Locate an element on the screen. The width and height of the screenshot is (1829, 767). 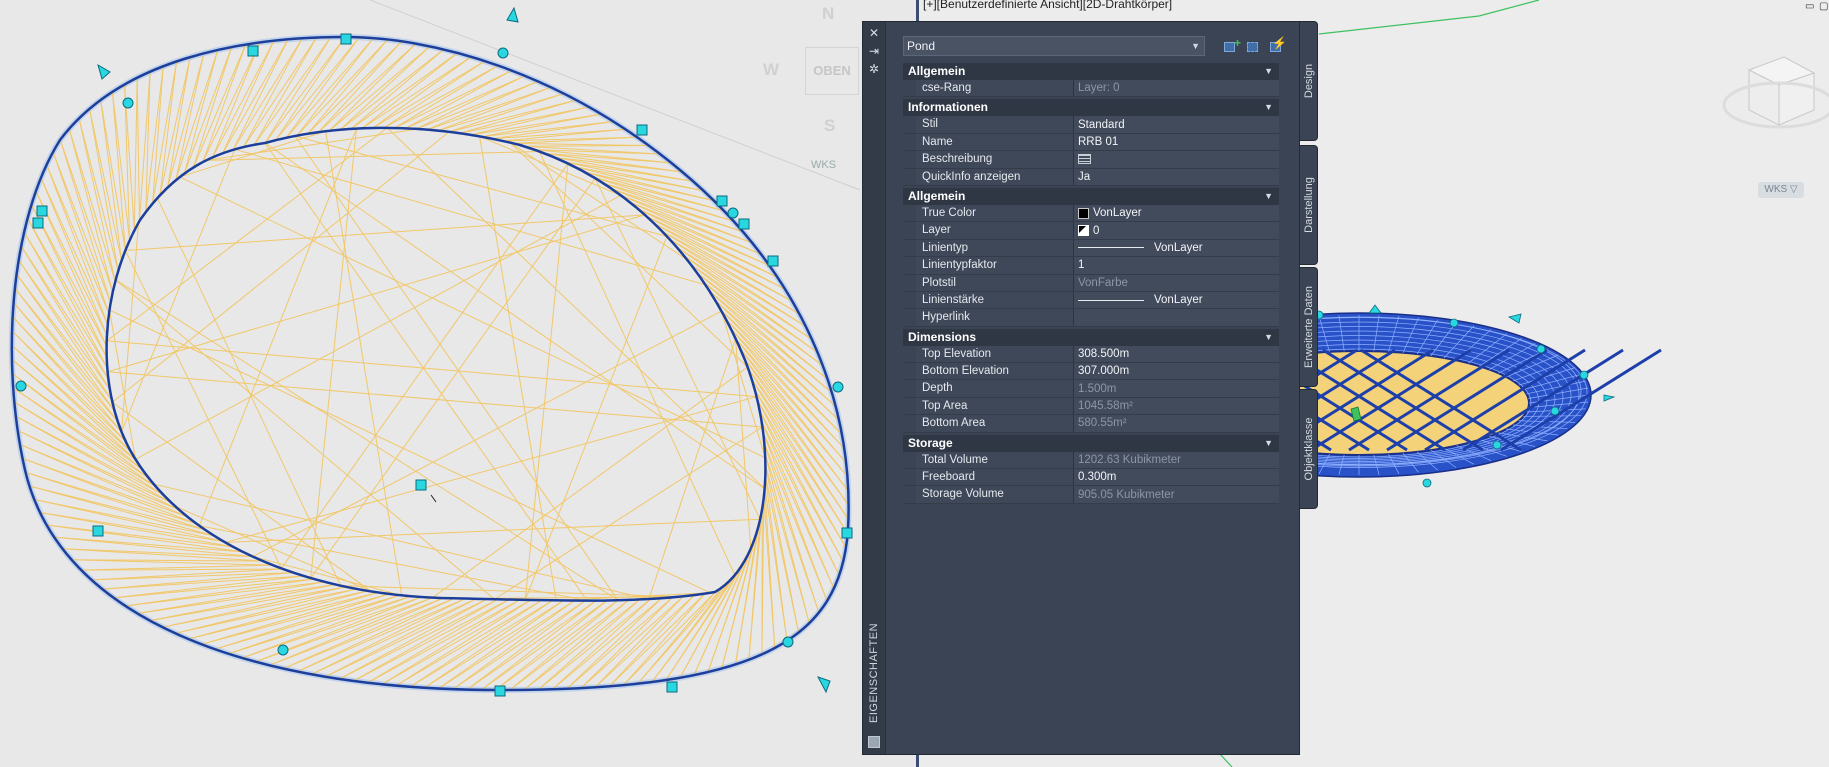
property-value: Layer: 0 is located at coordinates (1176, 88).